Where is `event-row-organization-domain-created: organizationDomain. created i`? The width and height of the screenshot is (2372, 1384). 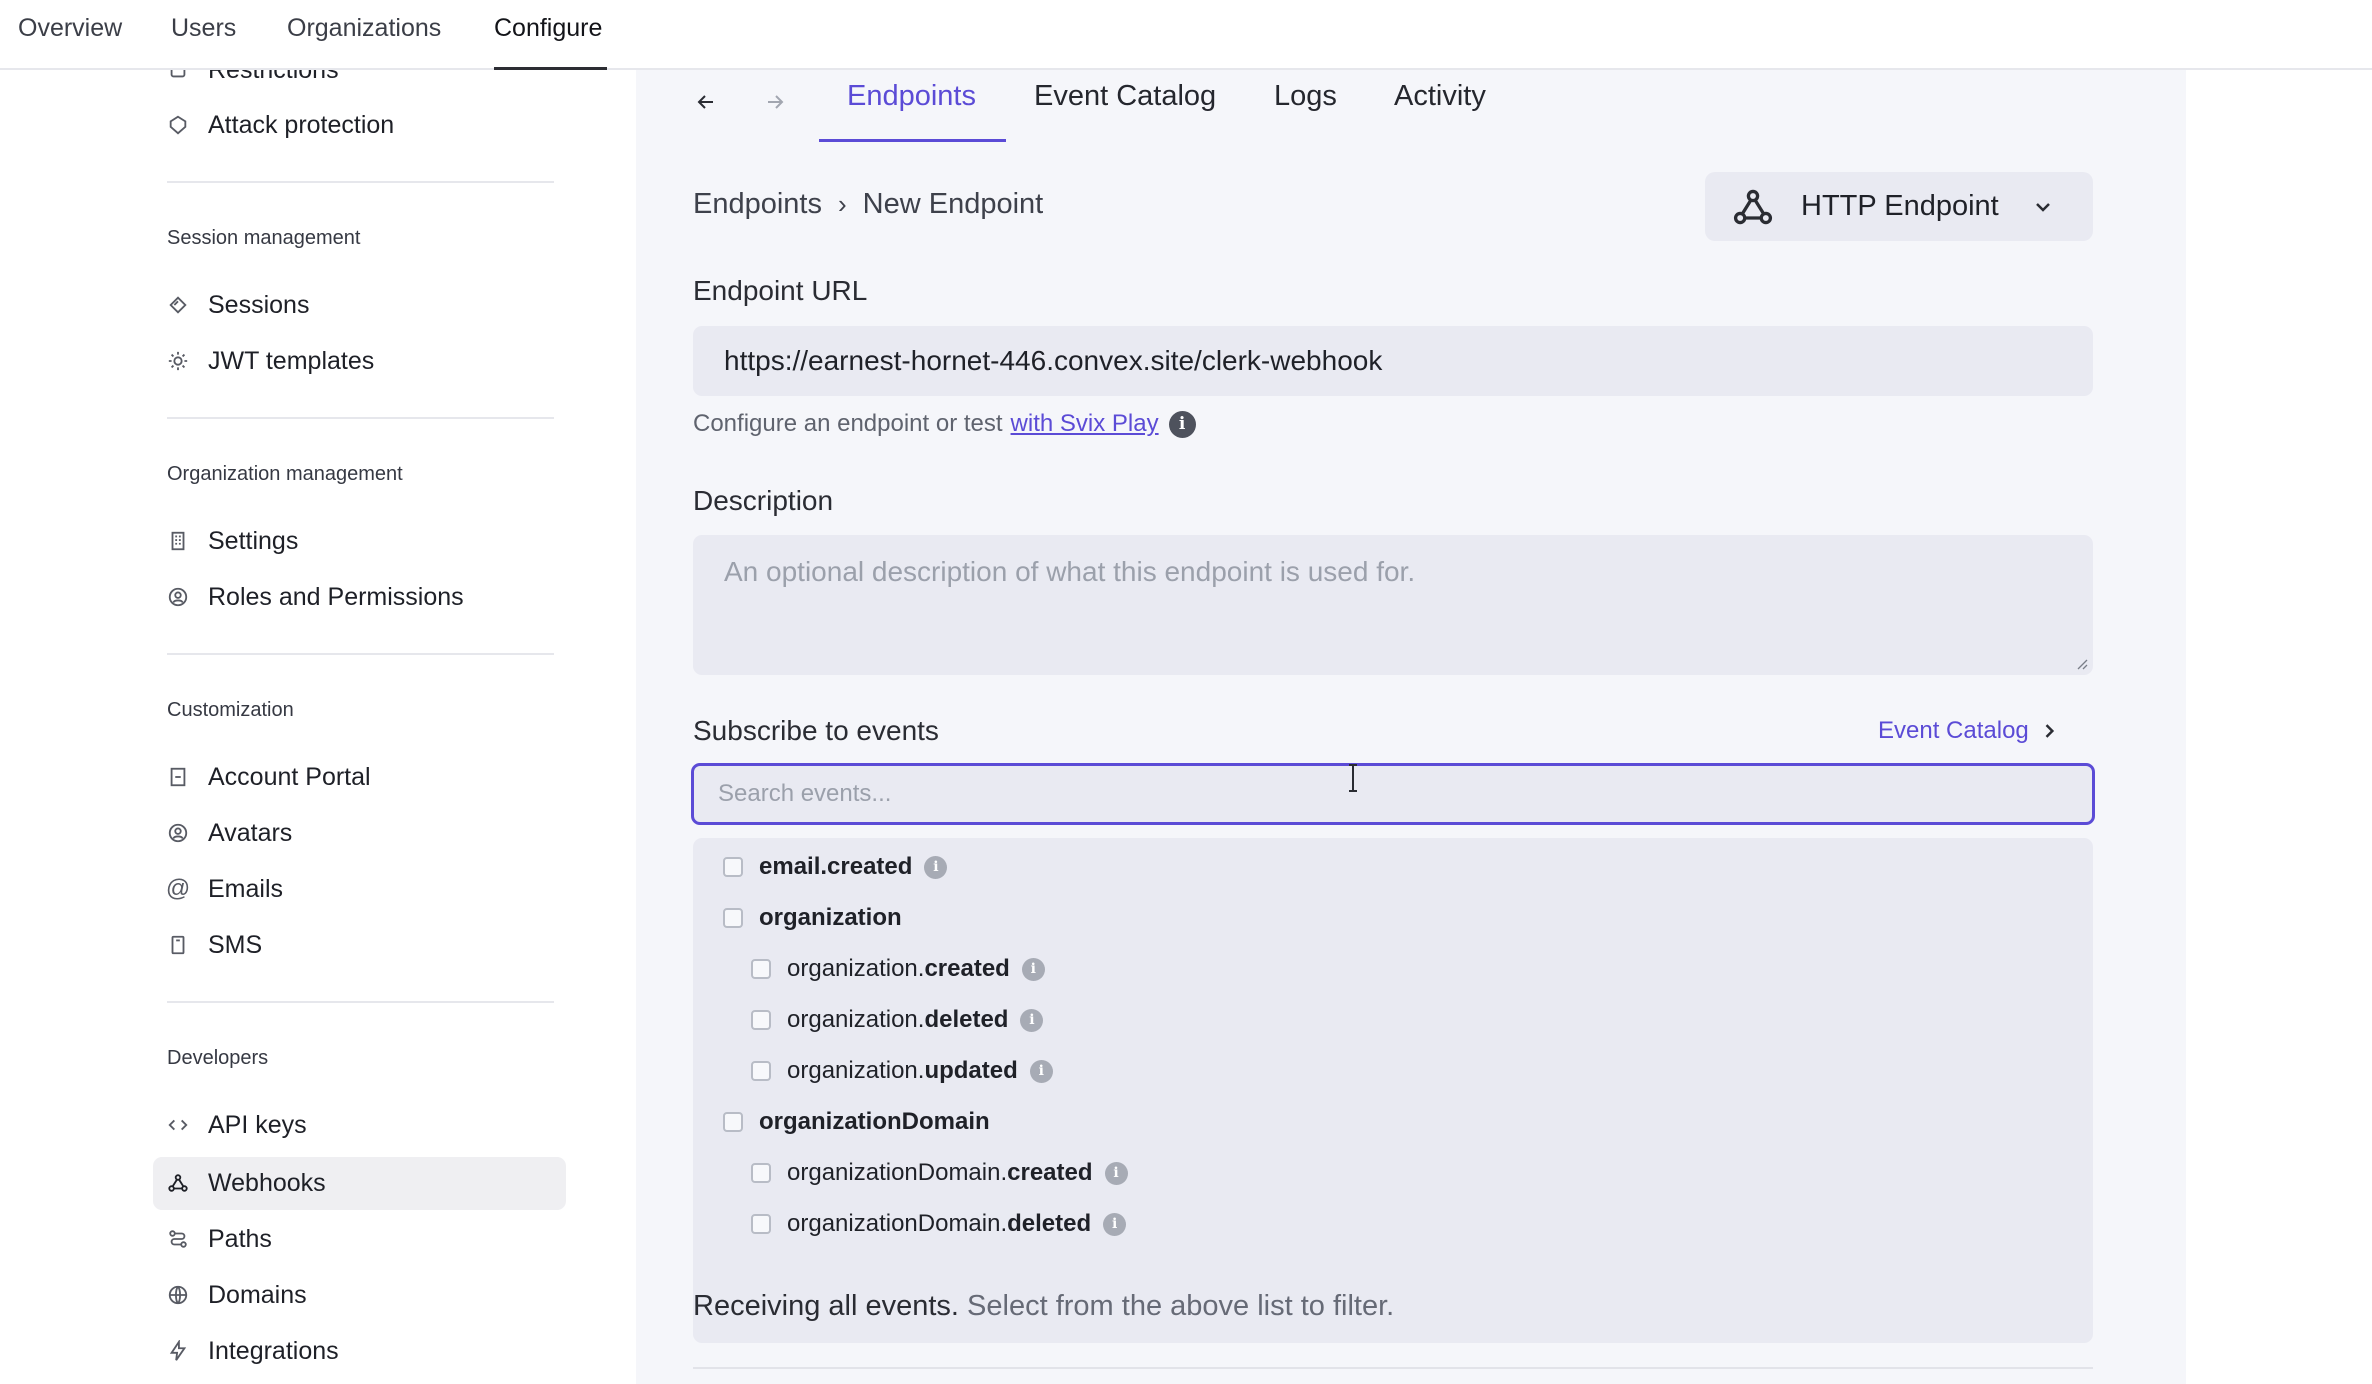
event-row-organization-domain-created: organizationDomain. created i is located at coordinates (939, 1173).